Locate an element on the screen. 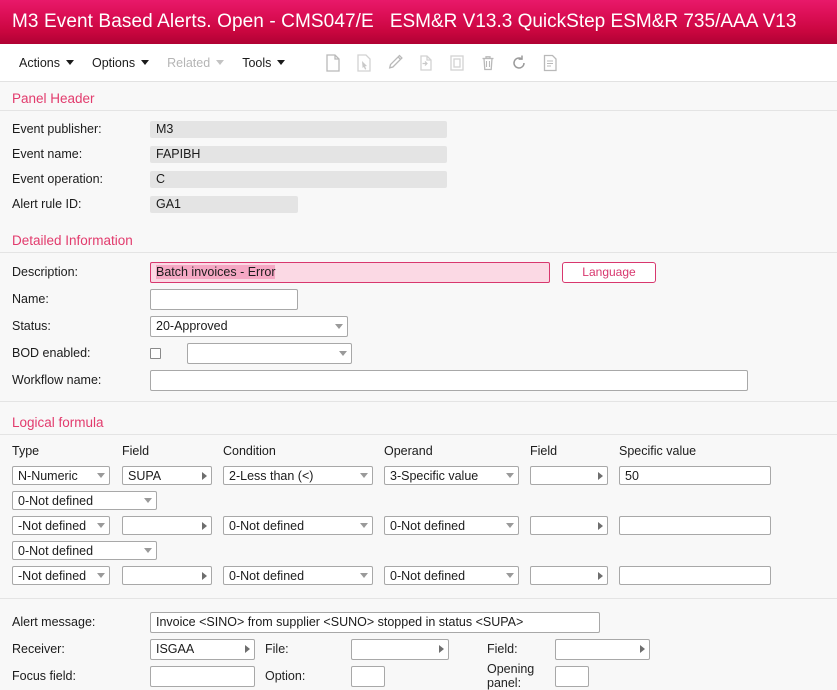 The image size is (837, 690). edit-pencil-icon is located at coordinates (395, 63).